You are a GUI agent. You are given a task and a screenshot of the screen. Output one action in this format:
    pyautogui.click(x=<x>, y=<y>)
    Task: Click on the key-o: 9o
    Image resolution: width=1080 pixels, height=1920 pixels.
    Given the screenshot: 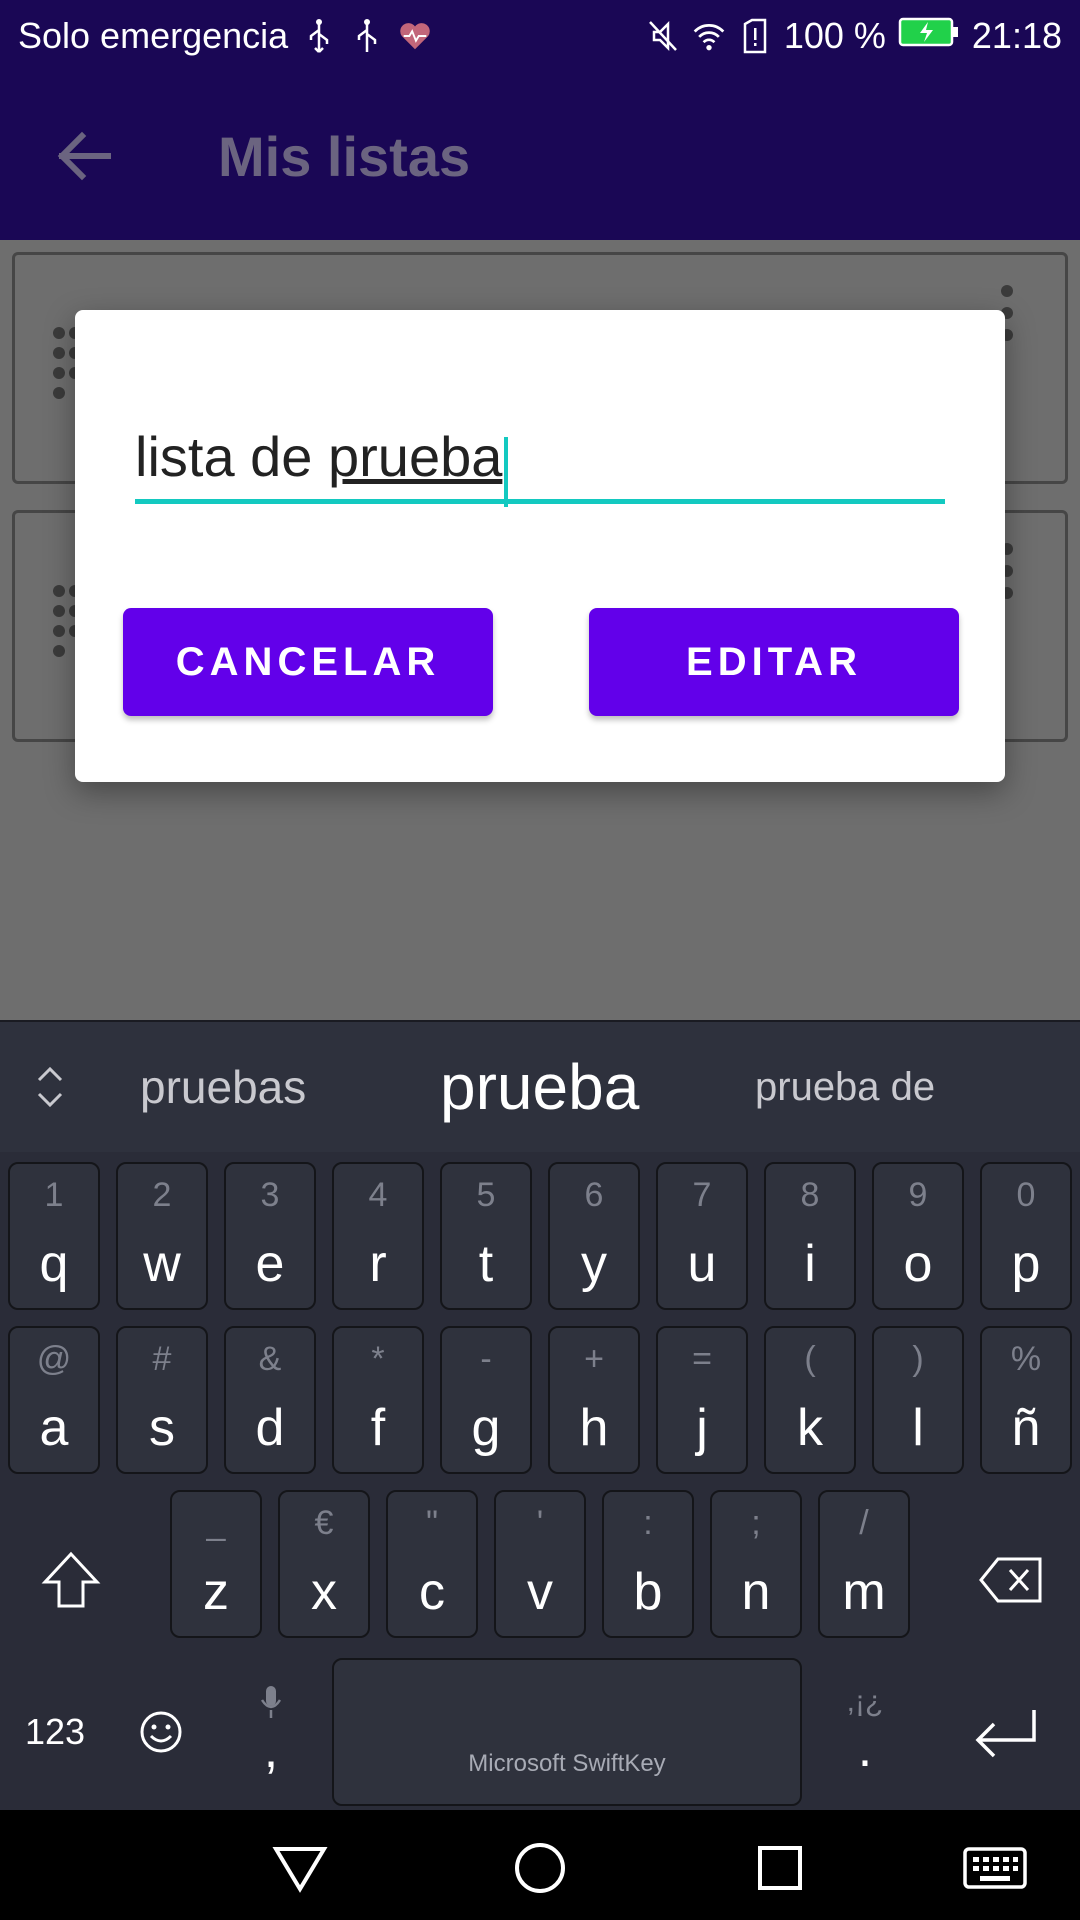 What is the action you would take?
    pyautogui.click(x=918, y=1236)
    